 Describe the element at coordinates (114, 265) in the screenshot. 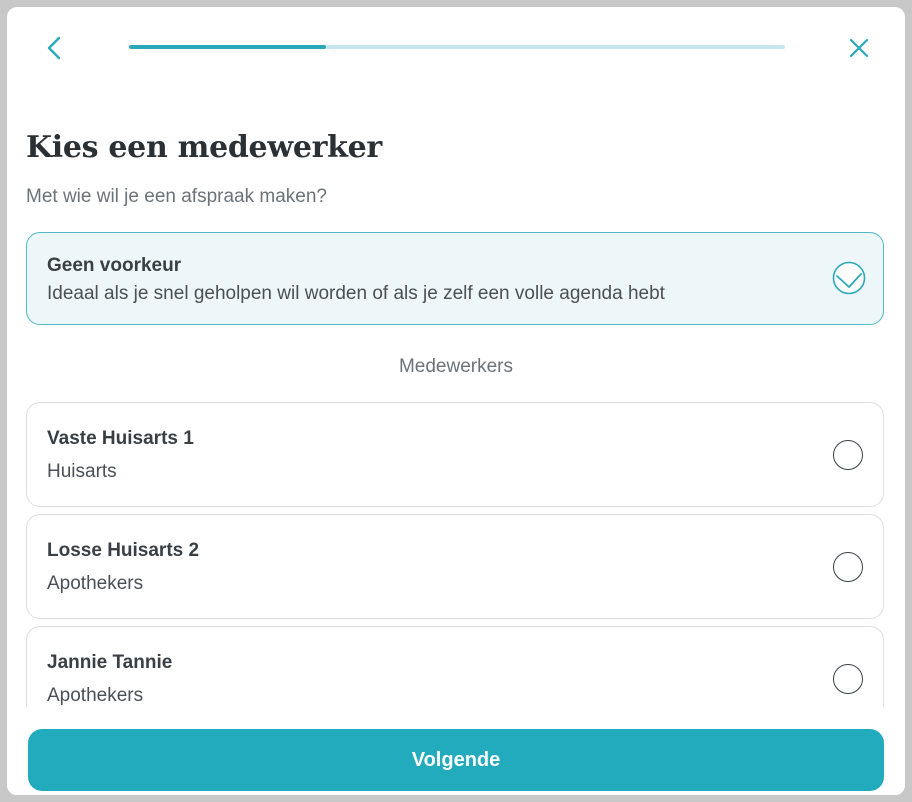

I see `option-title: Geen voorkeur` at that location.